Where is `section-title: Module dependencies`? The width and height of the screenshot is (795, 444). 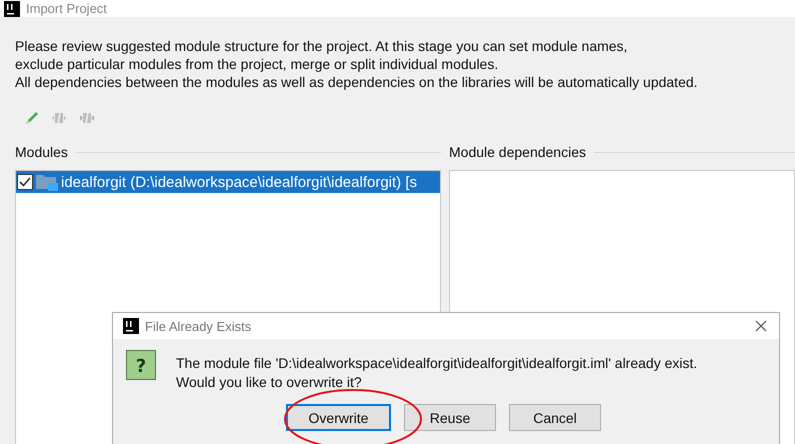 section-title: Module dependencies is located at coordinates (517, 152).